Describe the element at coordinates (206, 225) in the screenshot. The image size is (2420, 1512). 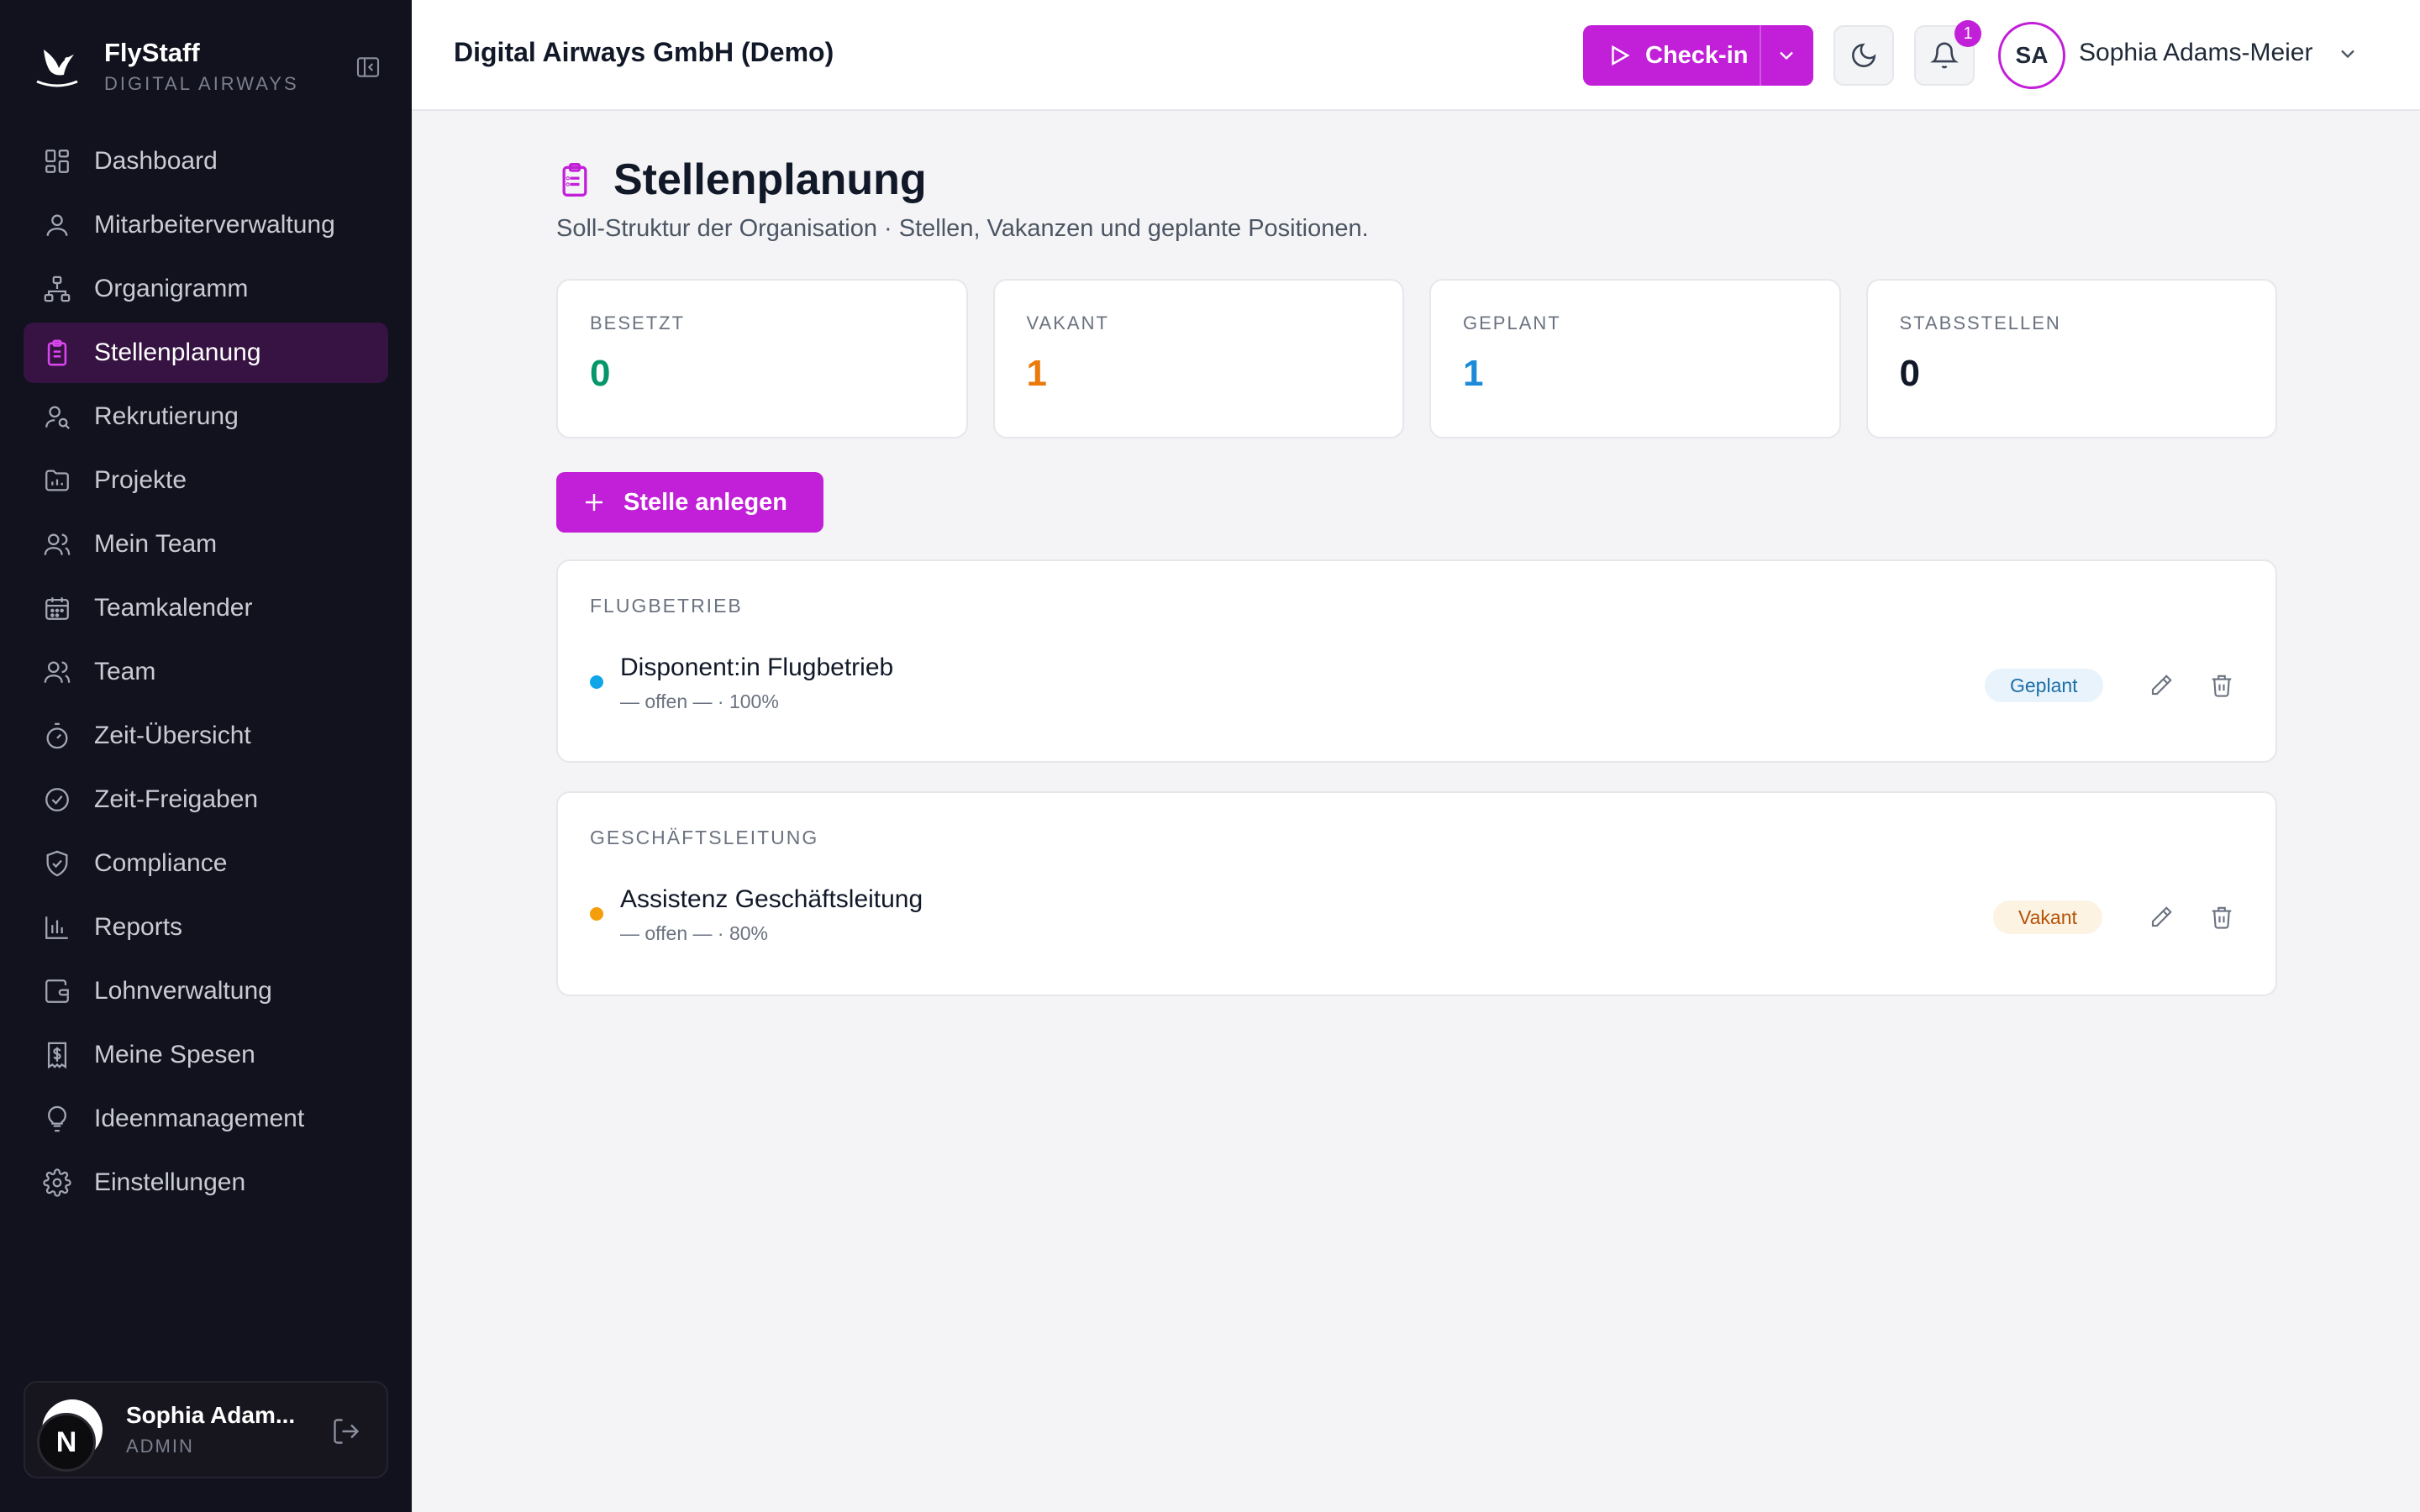
I see `sidebar-item-mitarbeiterverwaltung: Mitarbeiterverwaltung` at that location.